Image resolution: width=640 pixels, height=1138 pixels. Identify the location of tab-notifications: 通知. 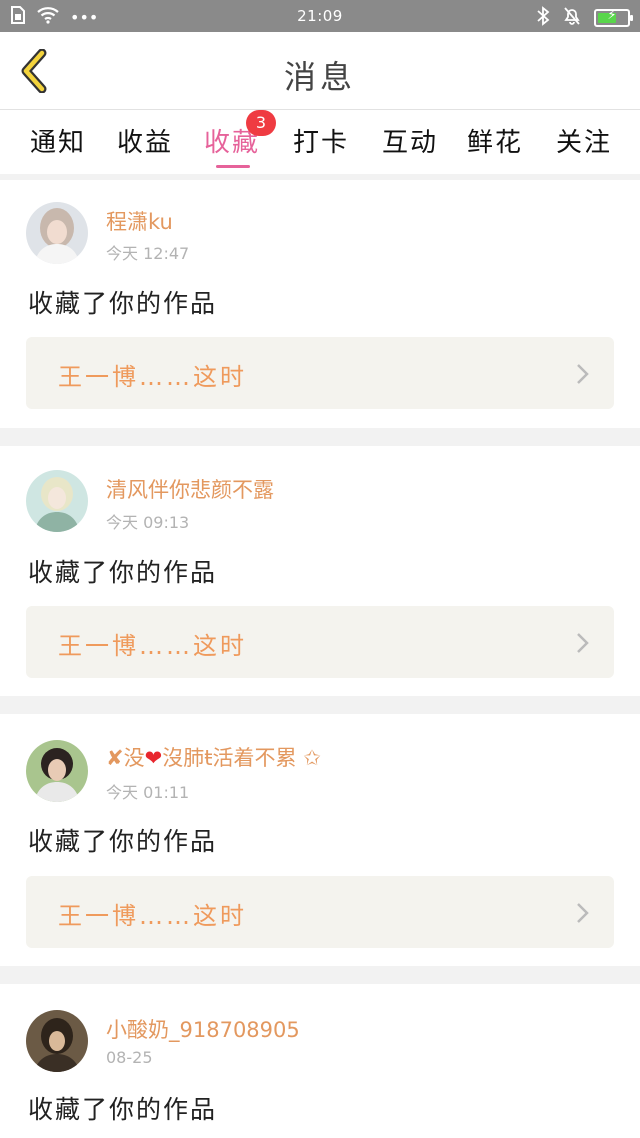
(58, 144).